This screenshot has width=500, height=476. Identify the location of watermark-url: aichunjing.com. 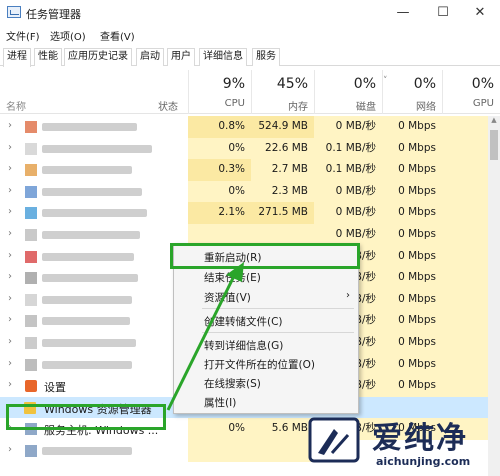
(423, 461).